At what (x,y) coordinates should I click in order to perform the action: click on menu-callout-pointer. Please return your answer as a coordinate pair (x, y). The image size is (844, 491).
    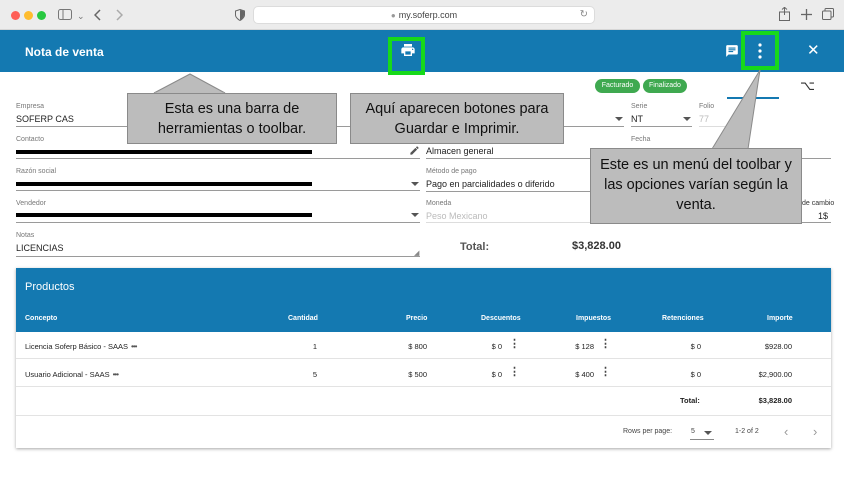
    Looking at the image, I should click on (736, 109).